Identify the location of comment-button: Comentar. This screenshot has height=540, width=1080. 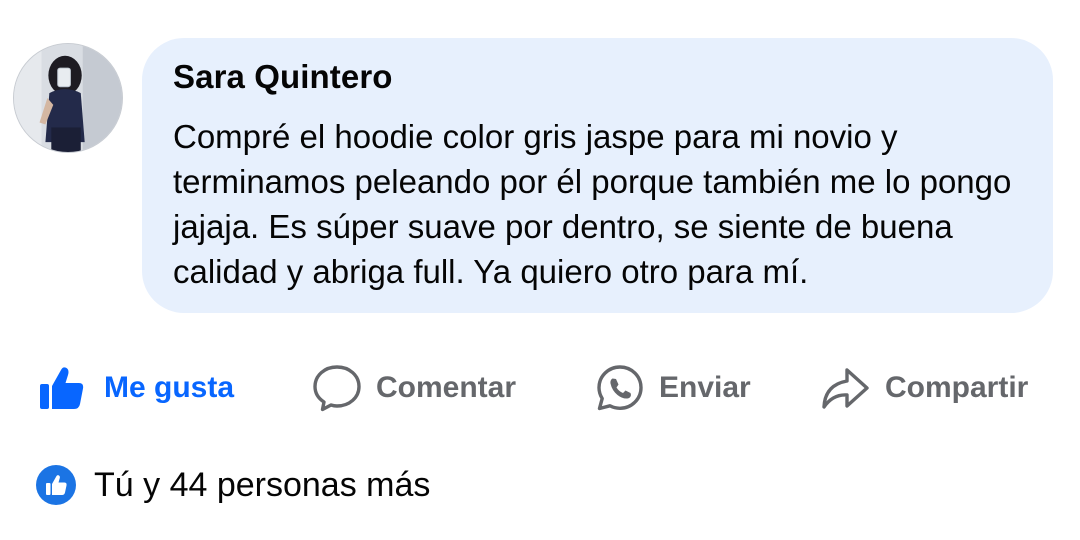
(414, 388).